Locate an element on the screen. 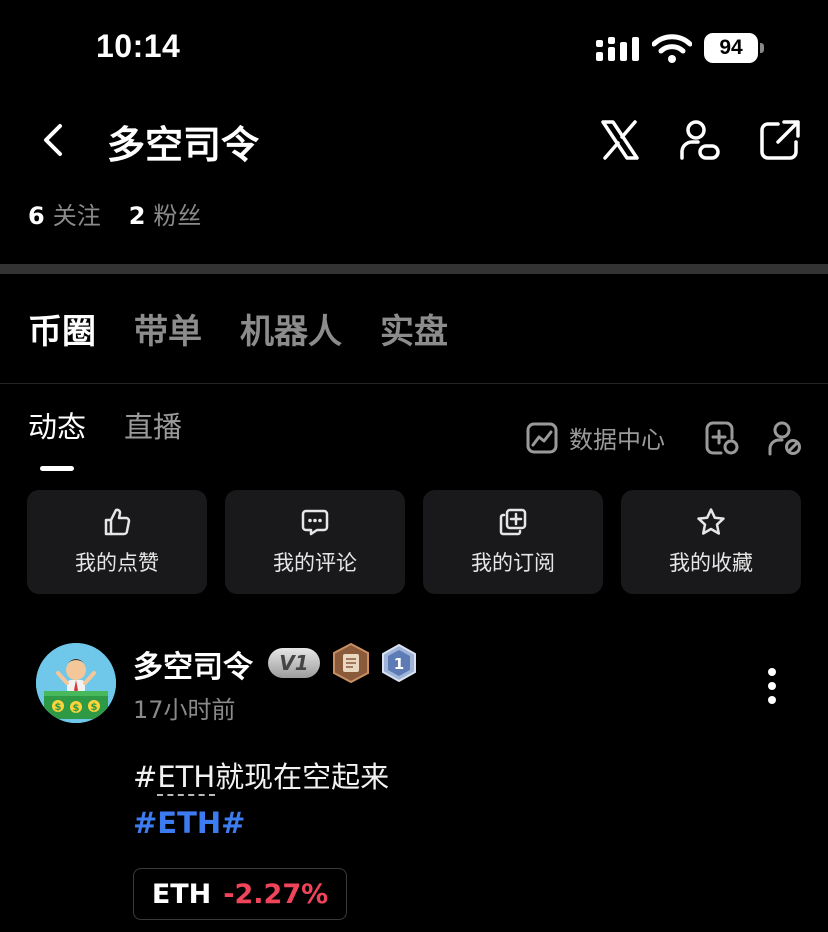 The image size is (828, 932). avatar-money-illustration: $ $ $ is located at coordinates (76, 683).